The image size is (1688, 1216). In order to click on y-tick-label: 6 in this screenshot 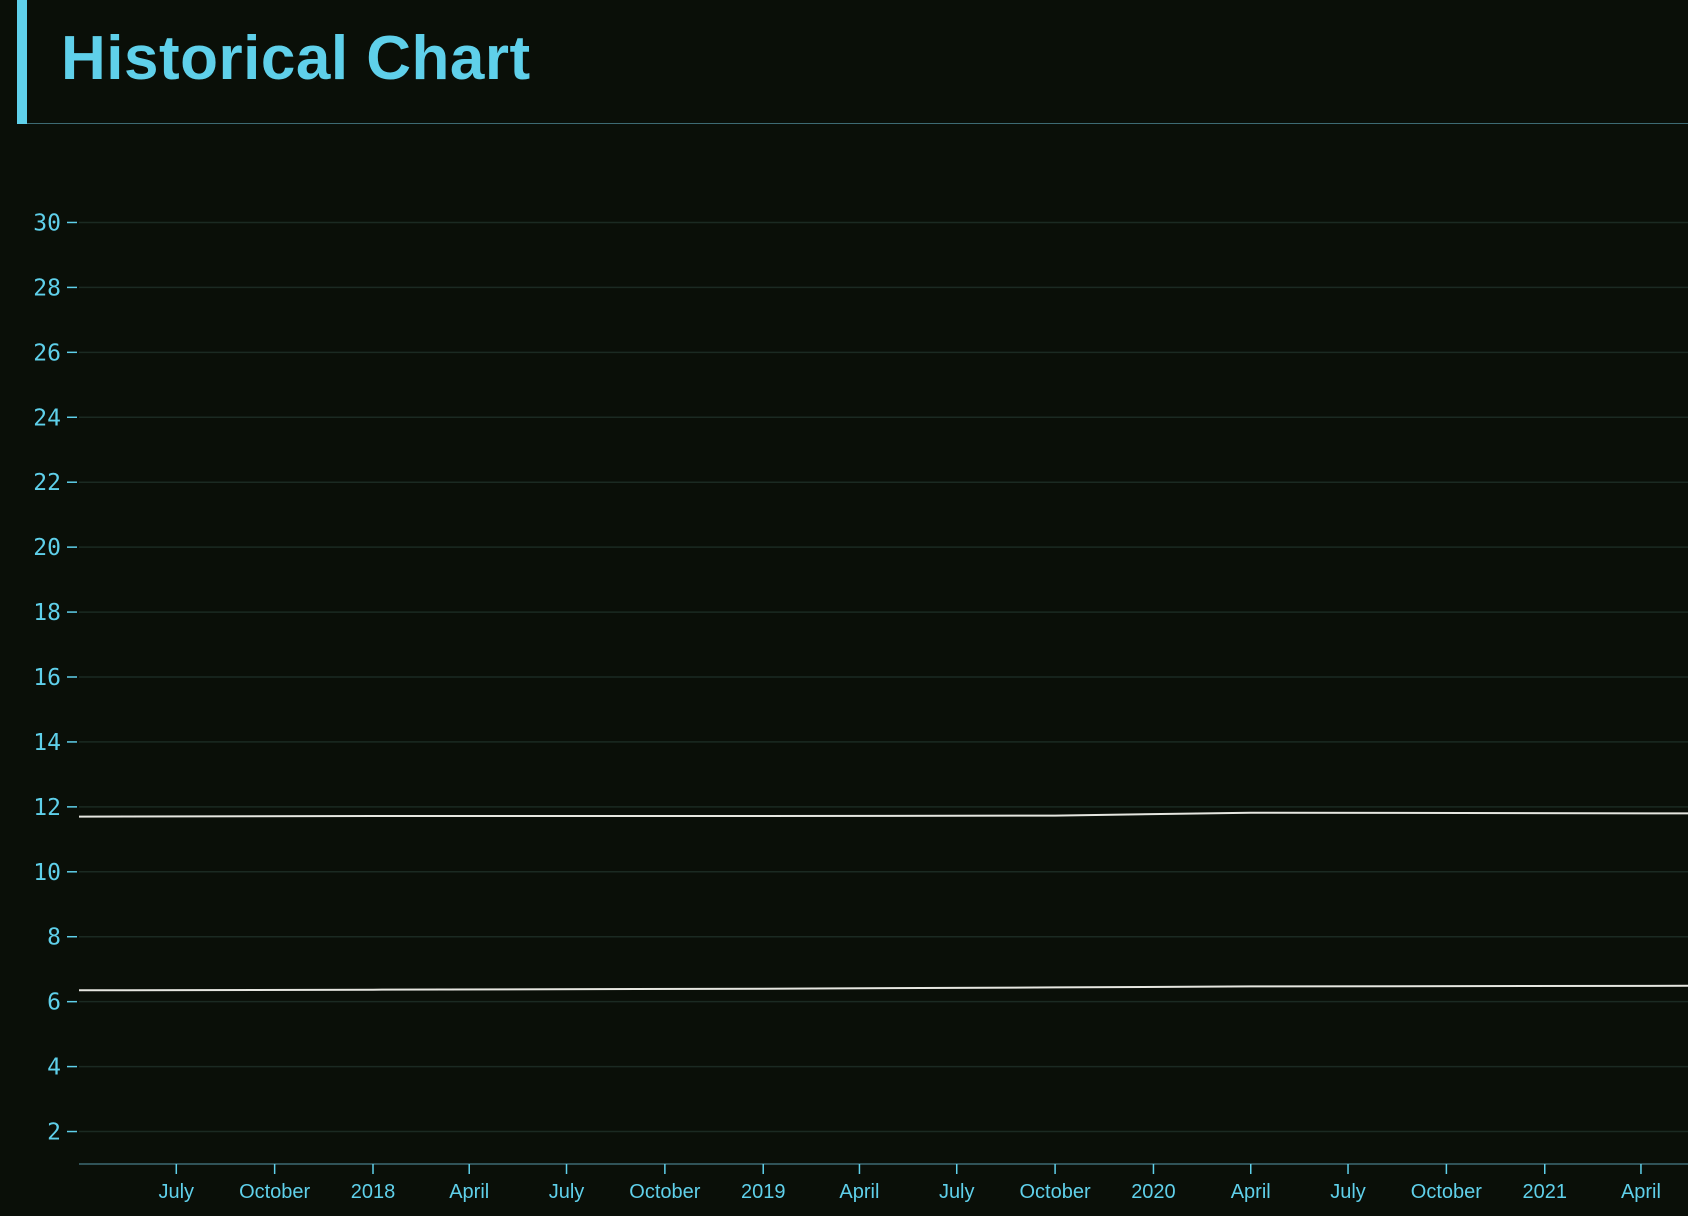, I will do `click(54, 1003)`.